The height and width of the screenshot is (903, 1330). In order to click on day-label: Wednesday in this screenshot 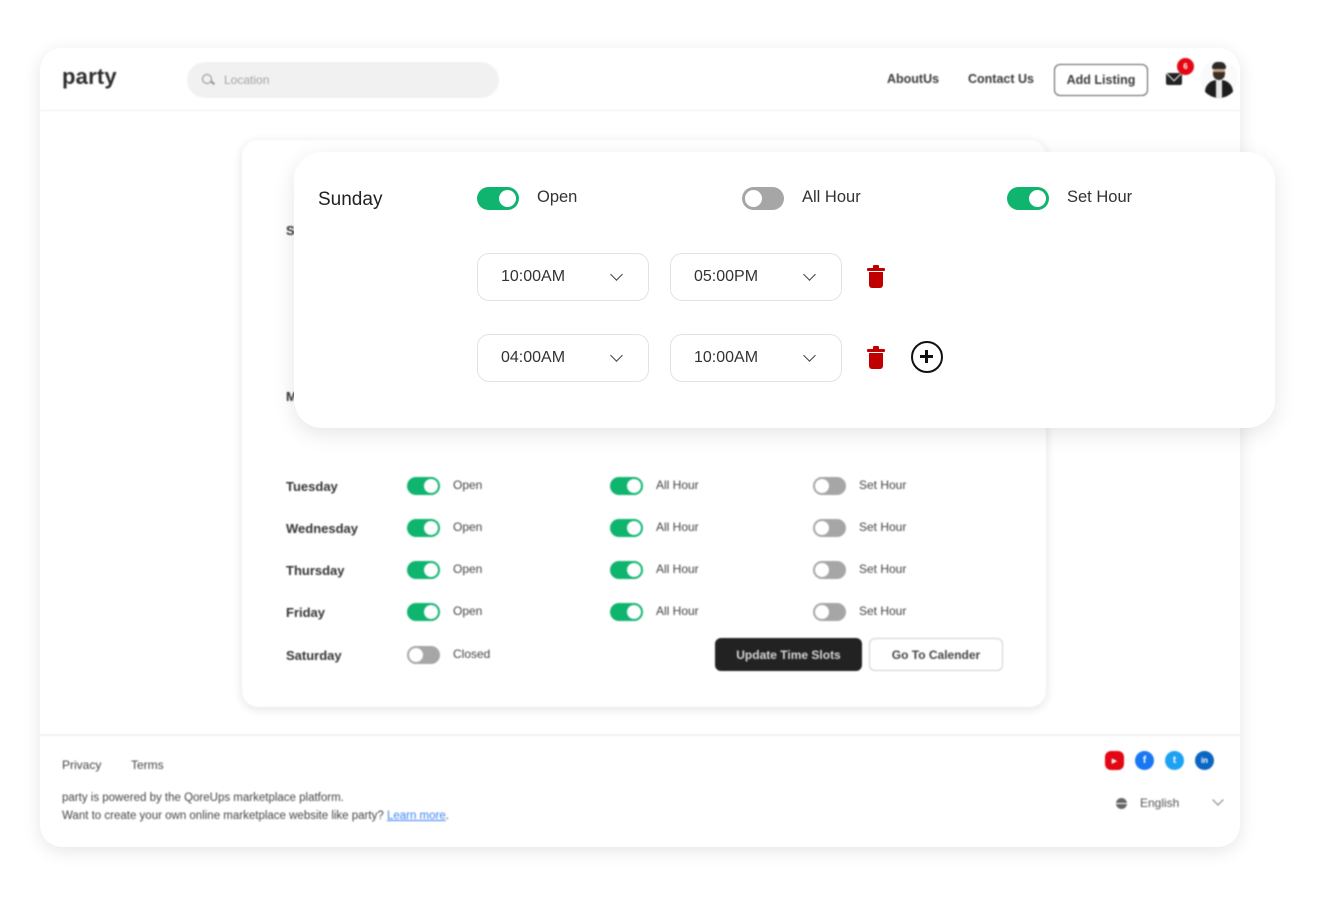, I will do `click(322, 528)`.